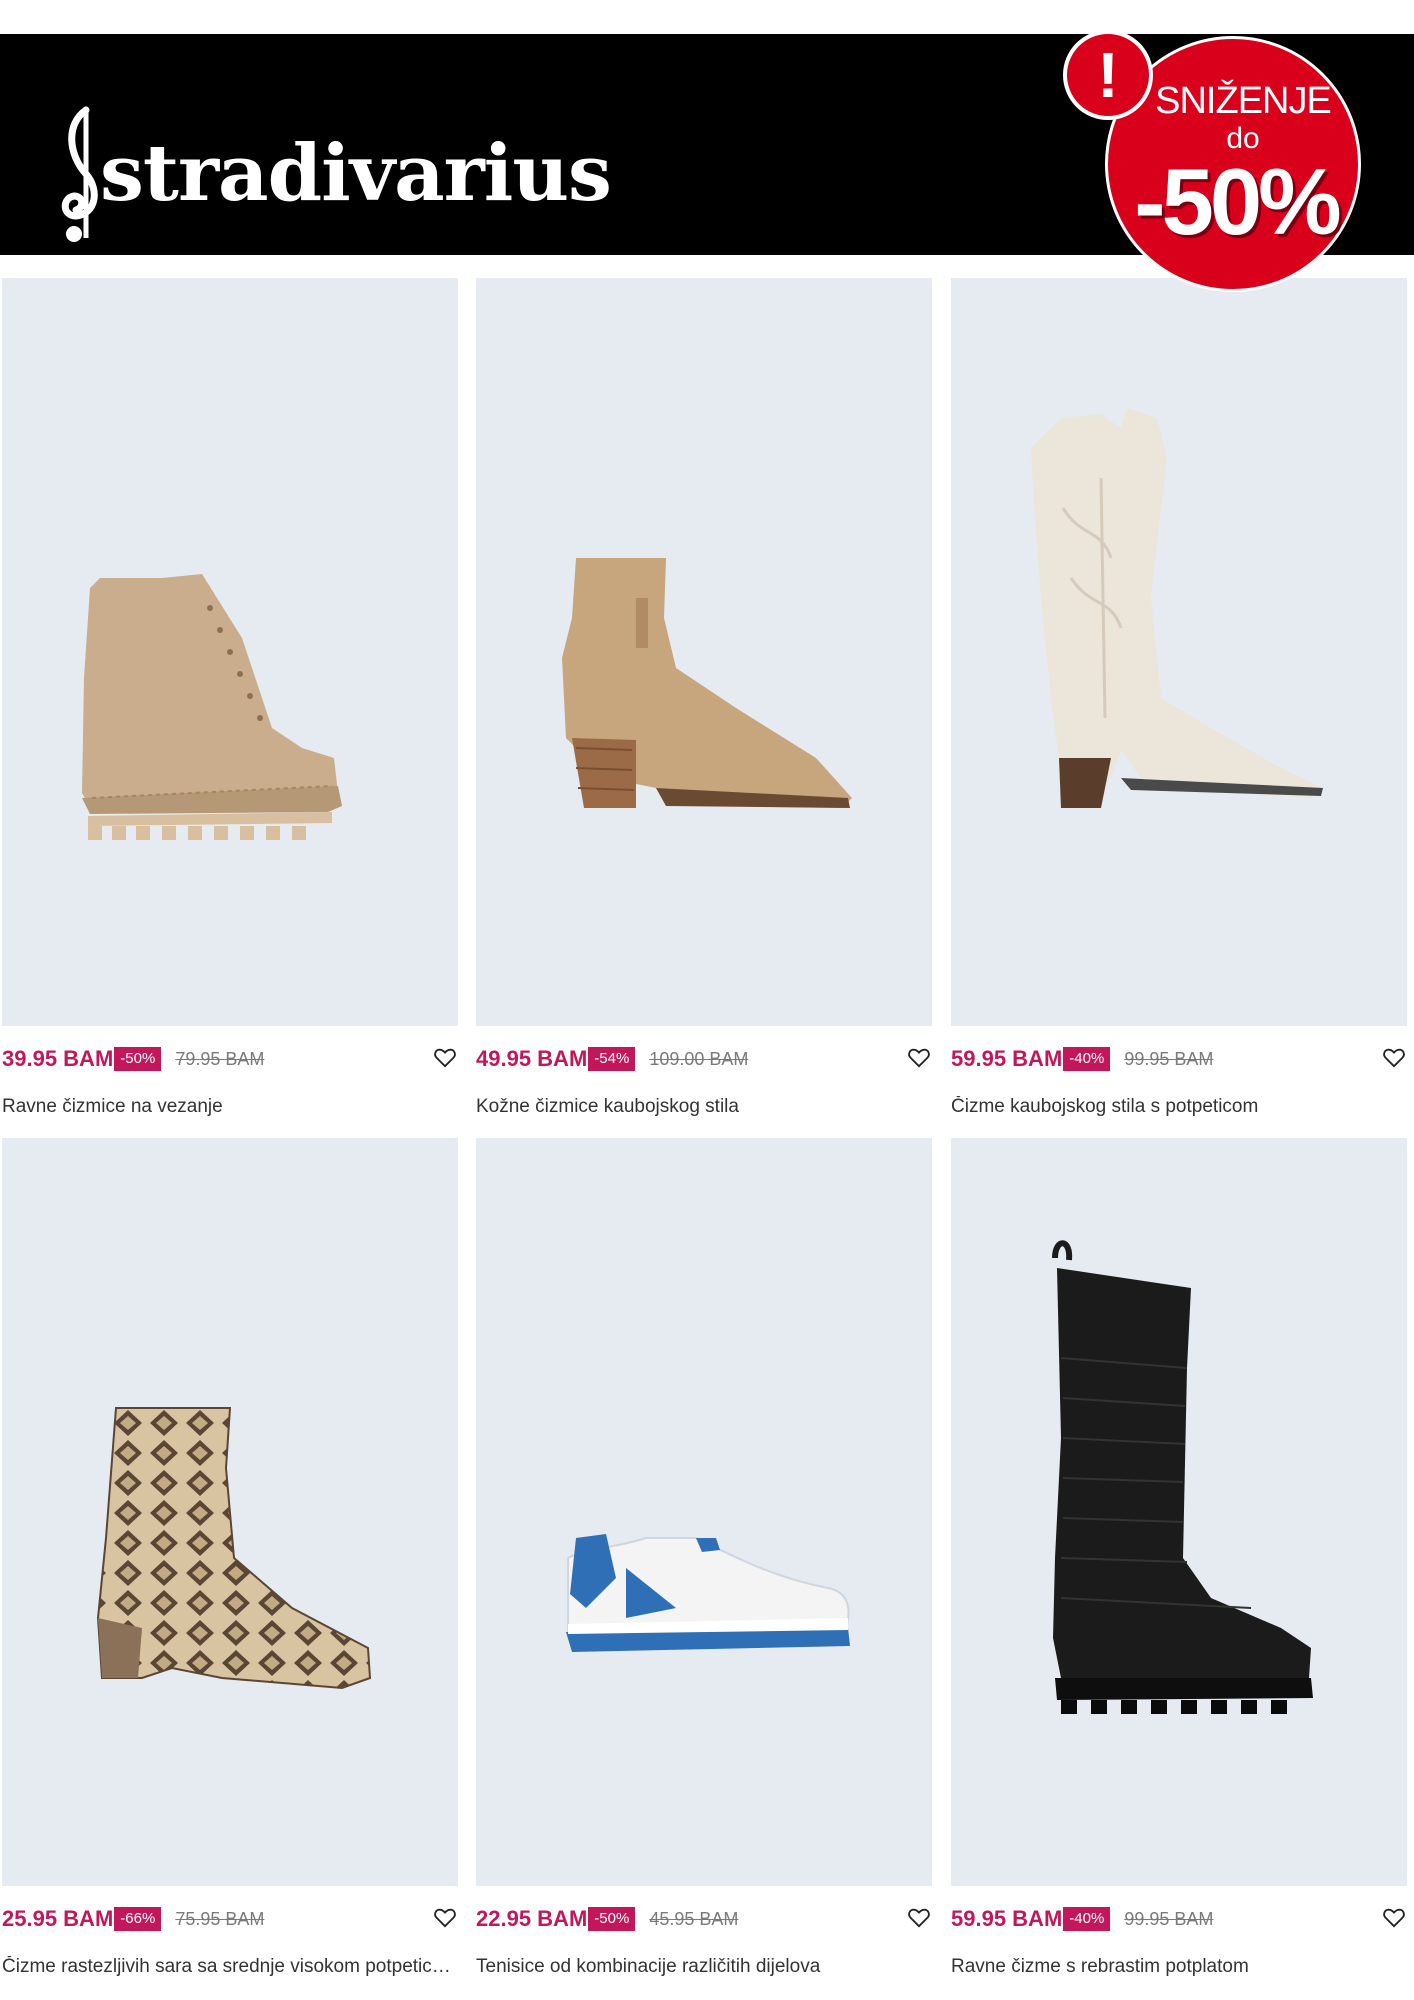 The height and width of the screenshot is (2000, 1414). What do you see at coordinates (1179, 1107) in the screenshot?
I see `product-name: Čizme kaubojskog stila s potpeticom` at bounding box center [1179, 1107].